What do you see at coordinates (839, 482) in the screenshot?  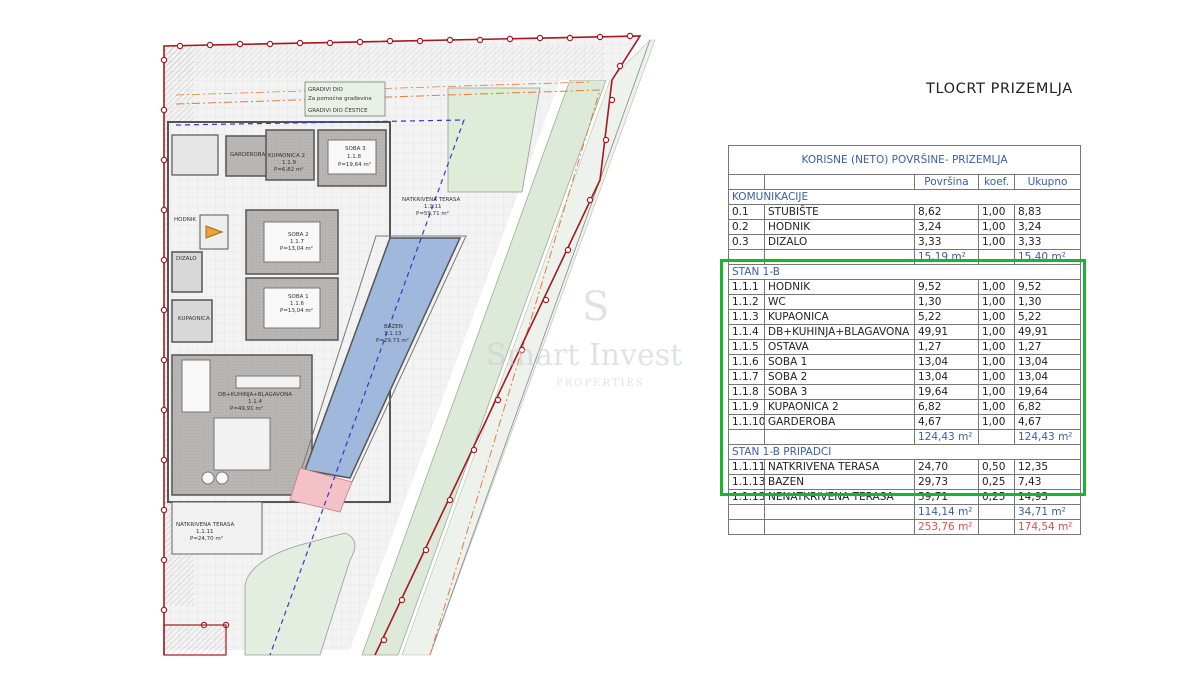 I see `row-name: BAZEN` at bounding box center [839, 482].